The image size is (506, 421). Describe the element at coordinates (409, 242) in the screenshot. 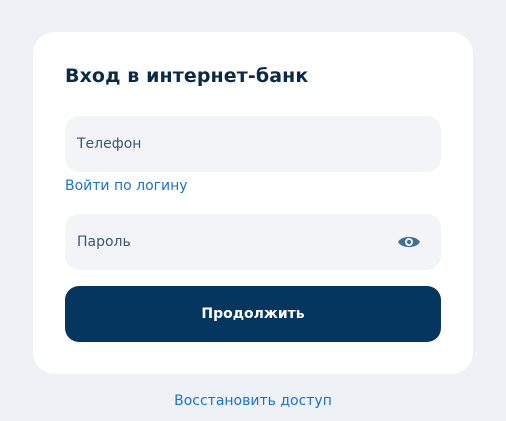

I see `eye-icon` at that location.